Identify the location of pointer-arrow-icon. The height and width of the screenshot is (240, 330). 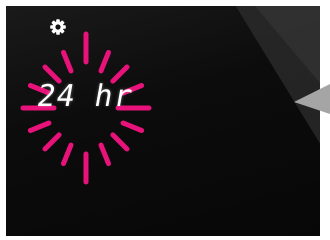
(311, 99).